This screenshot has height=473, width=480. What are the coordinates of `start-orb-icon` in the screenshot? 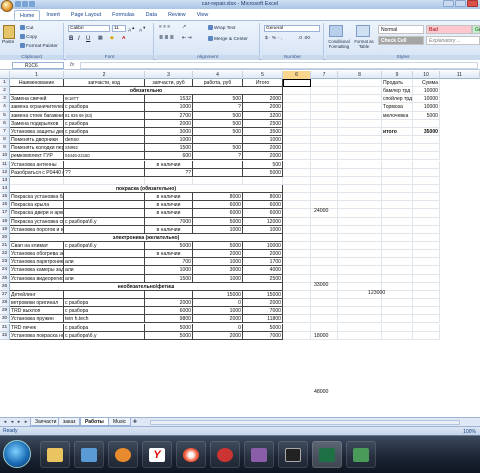 It's located at (17, 454).